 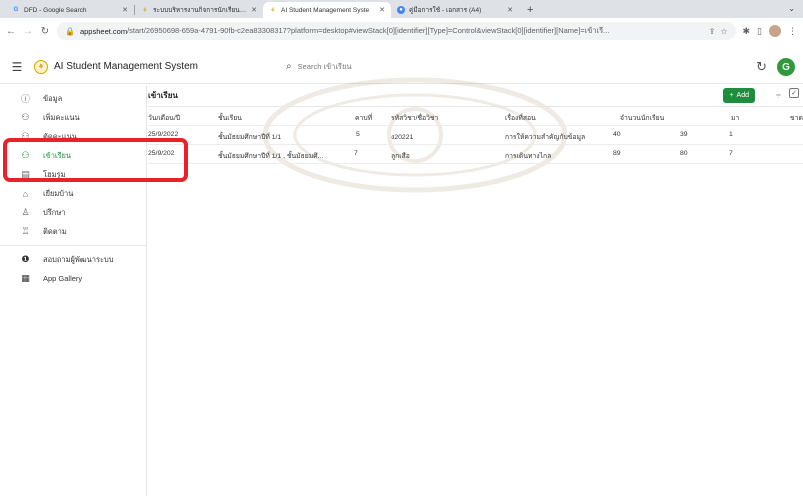 I want to click on sidebar-item-label: เยี่ยมบ้าน, so click(x=58, y=193).